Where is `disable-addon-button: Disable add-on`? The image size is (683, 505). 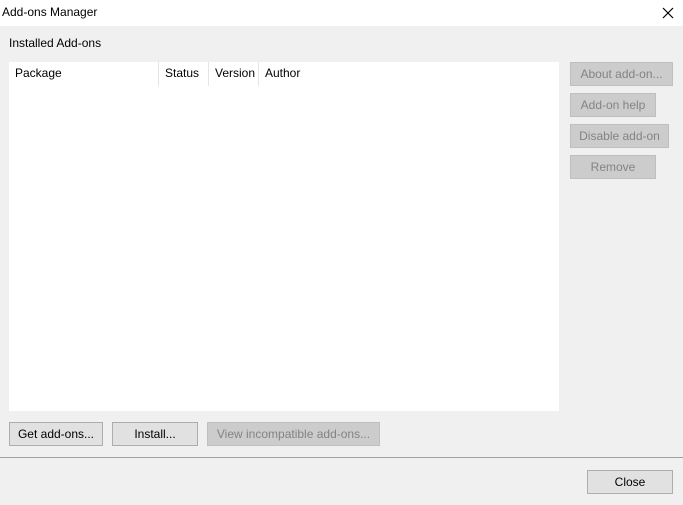 disable-addon-button: Disable add-on is located at coordinates (619, 136).